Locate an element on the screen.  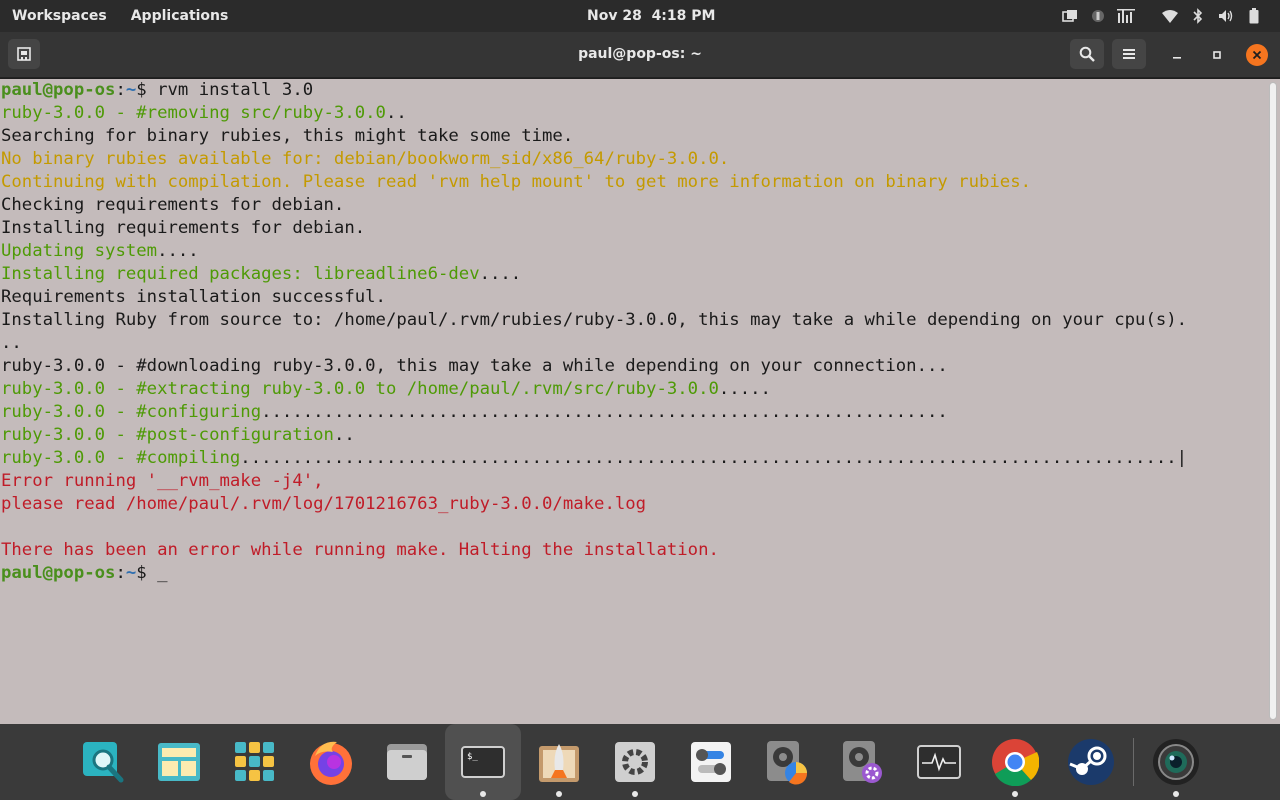
system-tray is located at coordinates (1168, 16).